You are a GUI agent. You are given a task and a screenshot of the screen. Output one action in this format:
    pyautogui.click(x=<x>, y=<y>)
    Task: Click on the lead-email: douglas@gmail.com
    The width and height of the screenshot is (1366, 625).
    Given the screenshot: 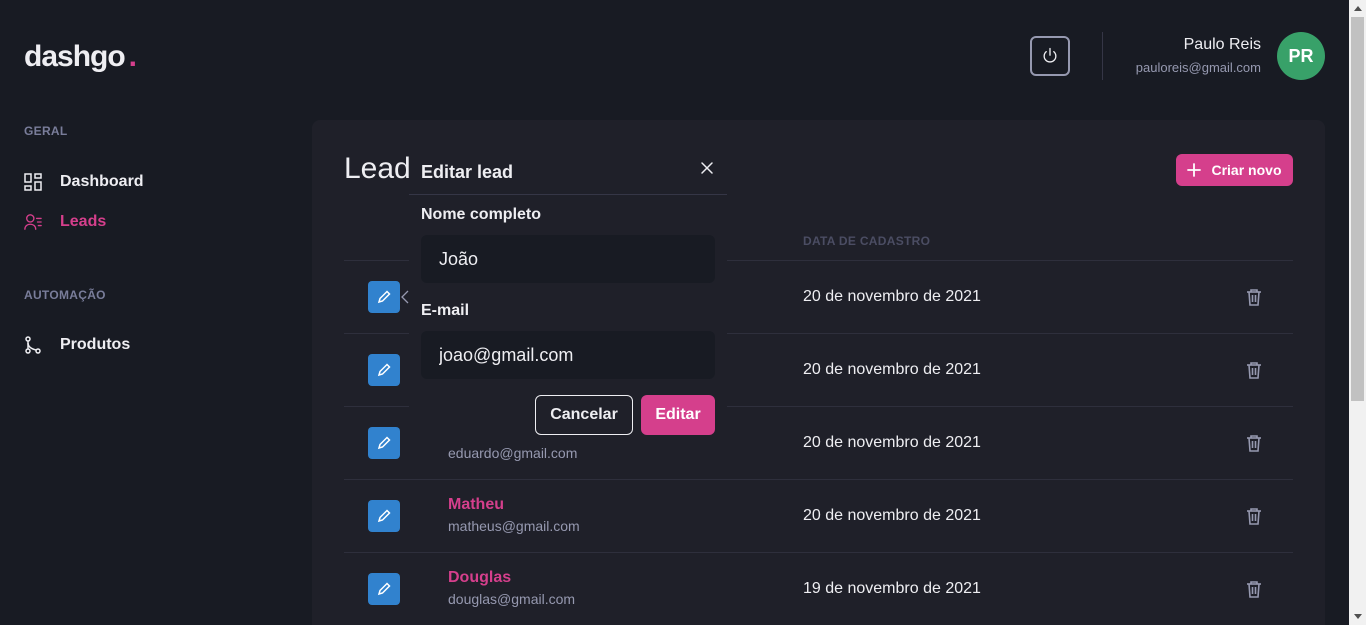 What is the action you would take?
    pyautogui.click(x=512, y=599)
    